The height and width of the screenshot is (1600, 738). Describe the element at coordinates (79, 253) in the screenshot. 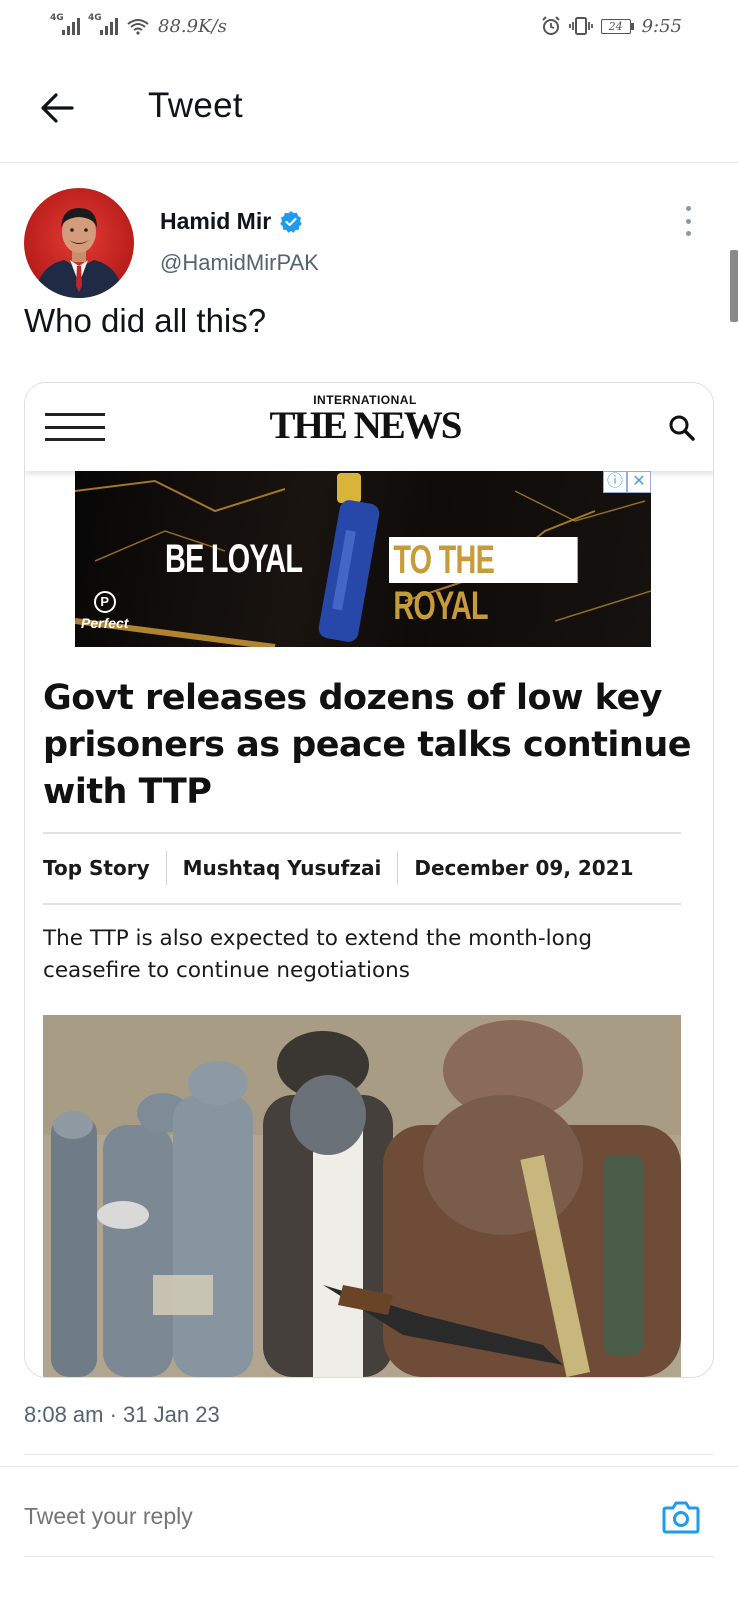

I see `avatar-image` at that location.